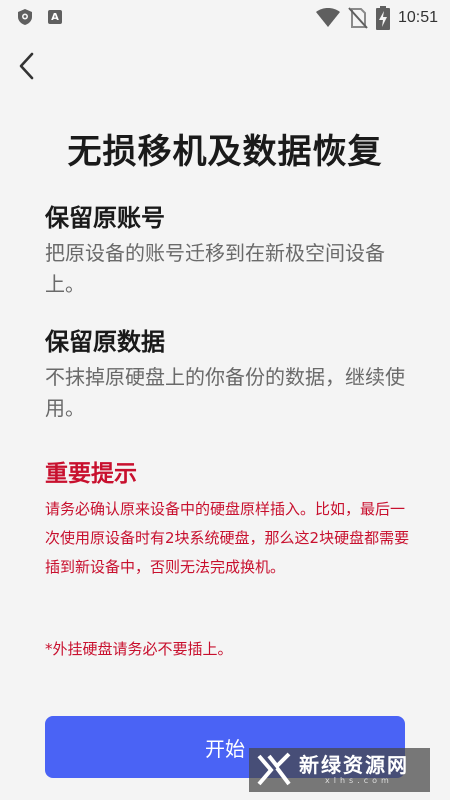  What do you see at coordinates (40, 17) in the screenshot?
I see `status-left-icons: A` at bounding box center [40, 17].